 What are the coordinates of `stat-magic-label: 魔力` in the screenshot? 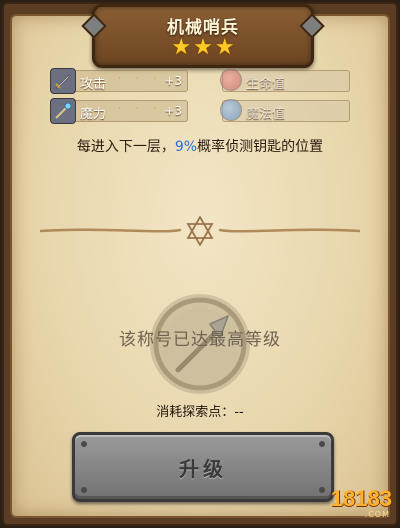 It's located at (93, 114).